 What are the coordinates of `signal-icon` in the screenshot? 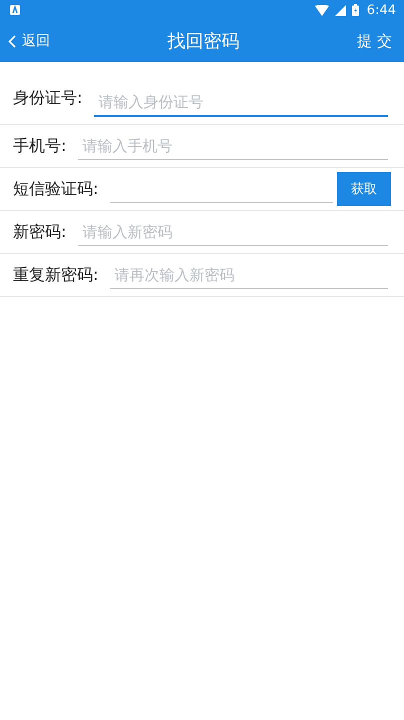 It's located at (340, 10).